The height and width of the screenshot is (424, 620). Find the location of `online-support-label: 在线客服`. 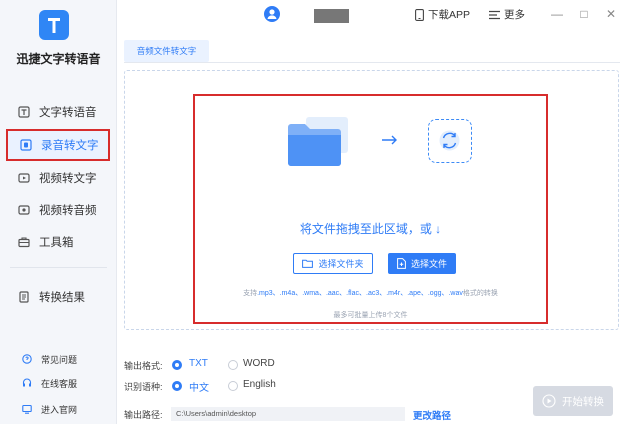

online-support-label: 在线客服 is located at coordinates (59, 383).